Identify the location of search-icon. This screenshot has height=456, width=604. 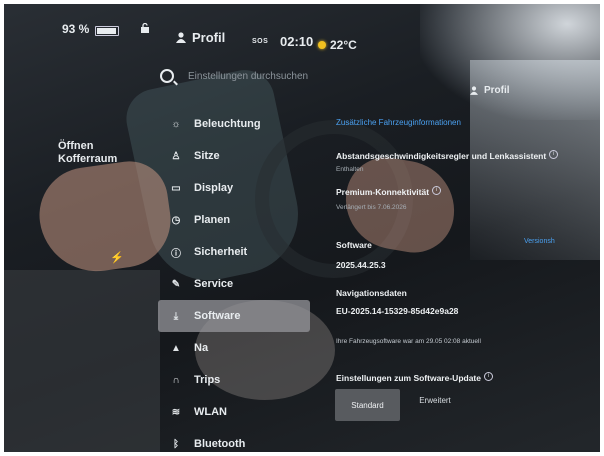
(167, 76).